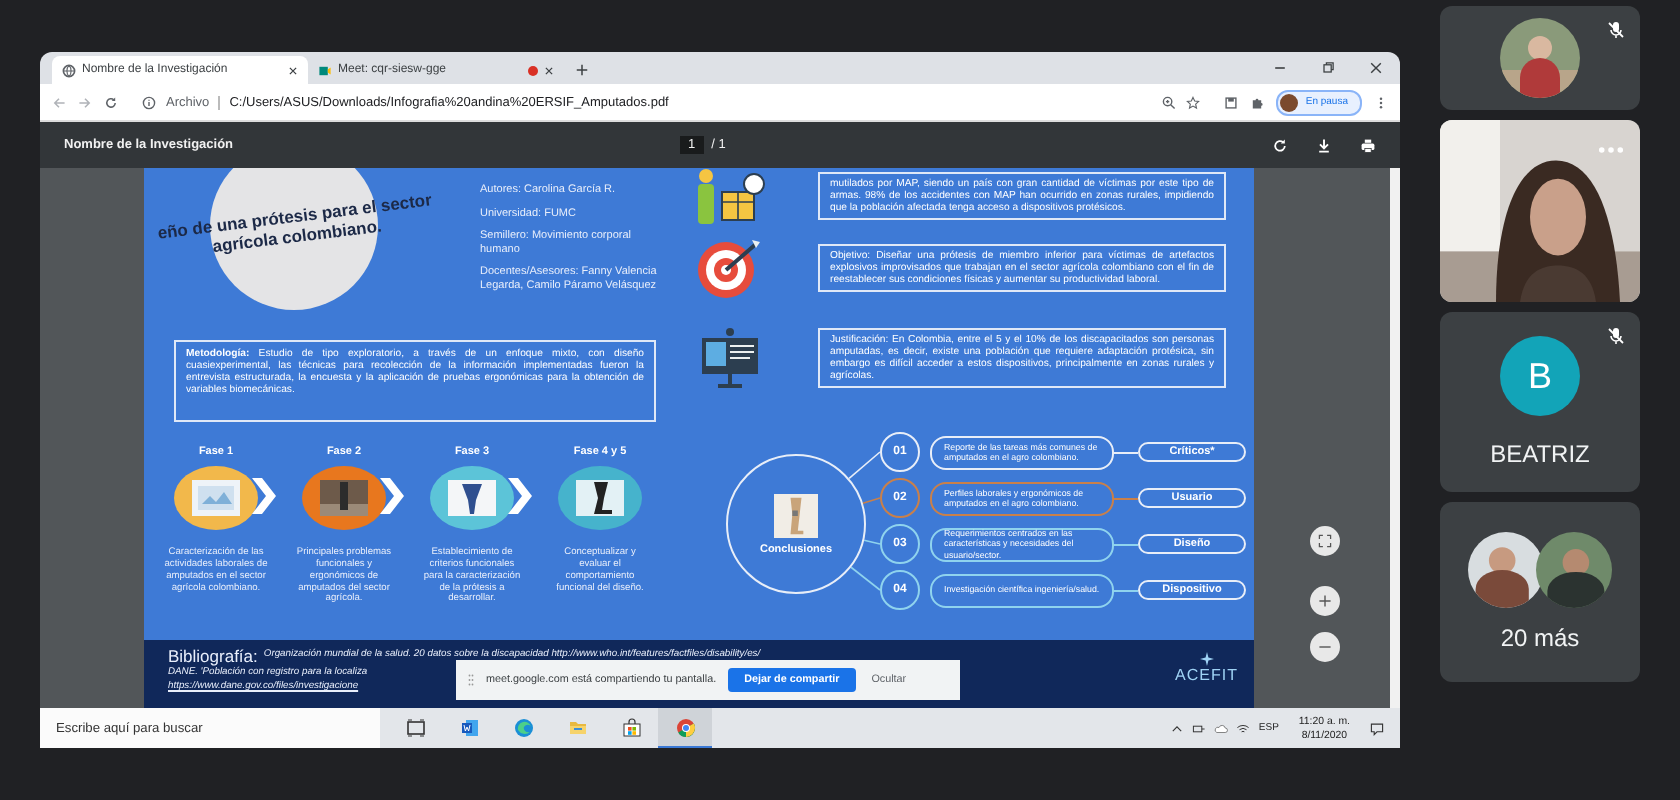  Describe the element at coordinates (1324, 145) in the screenshot. I see `download-icon` at that location.